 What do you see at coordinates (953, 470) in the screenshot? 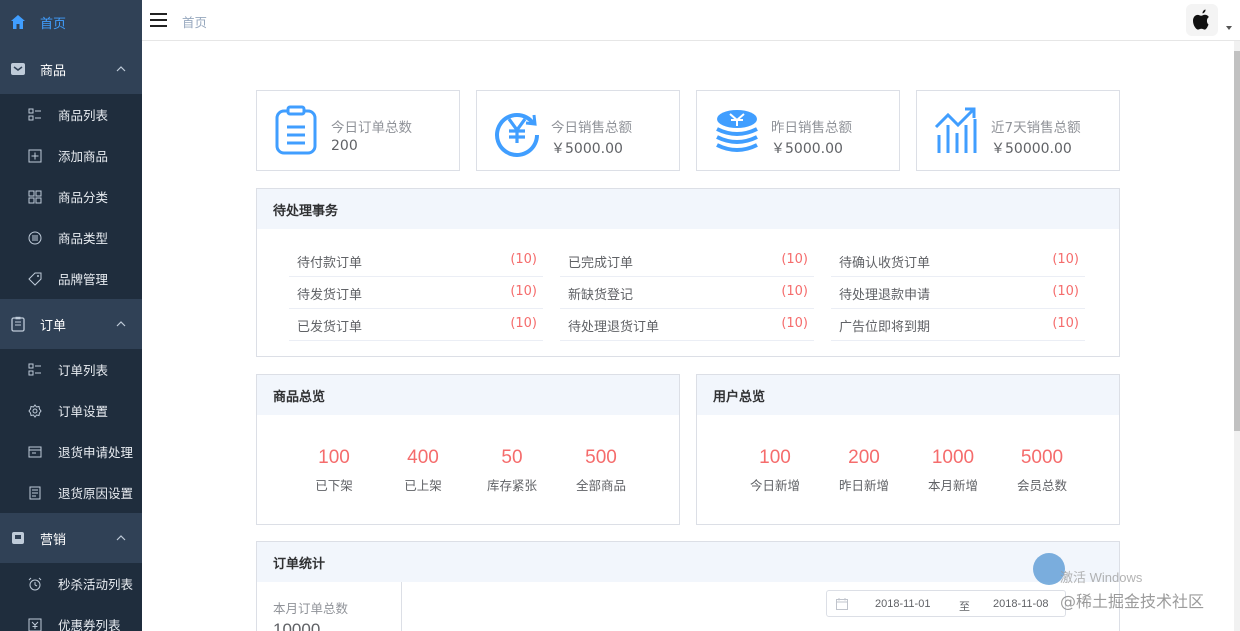
I see `overview-item: 1000 本月新增` at bounding box center [953, 470].